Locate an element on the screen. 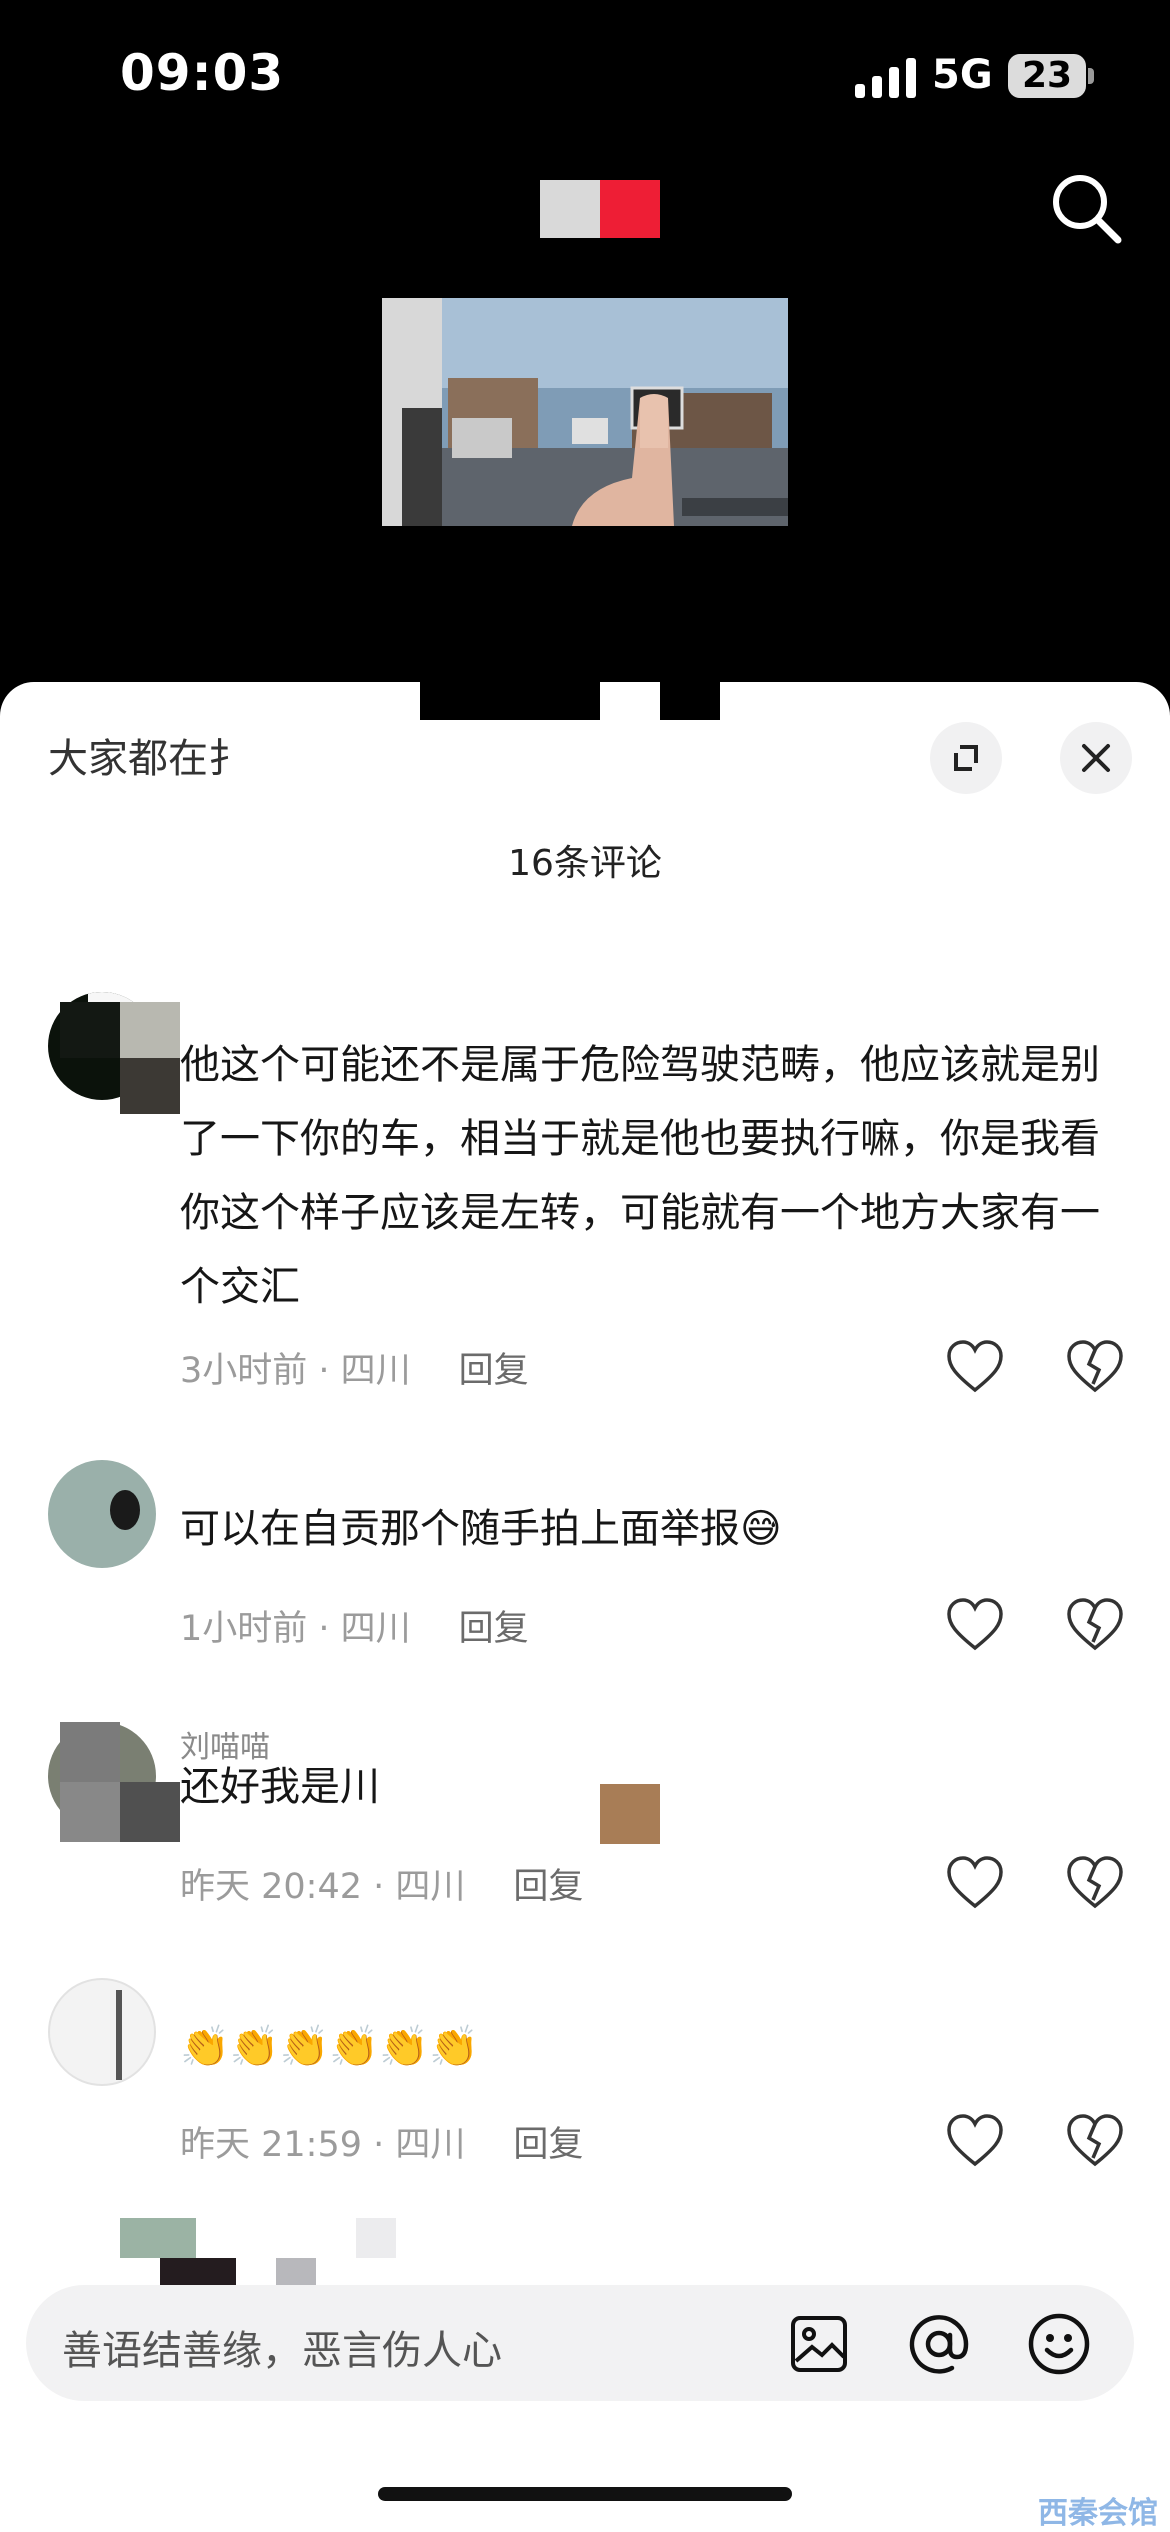  comment-text: 👏👏👏👏👏👏 is located at coordinates (329, 2047).